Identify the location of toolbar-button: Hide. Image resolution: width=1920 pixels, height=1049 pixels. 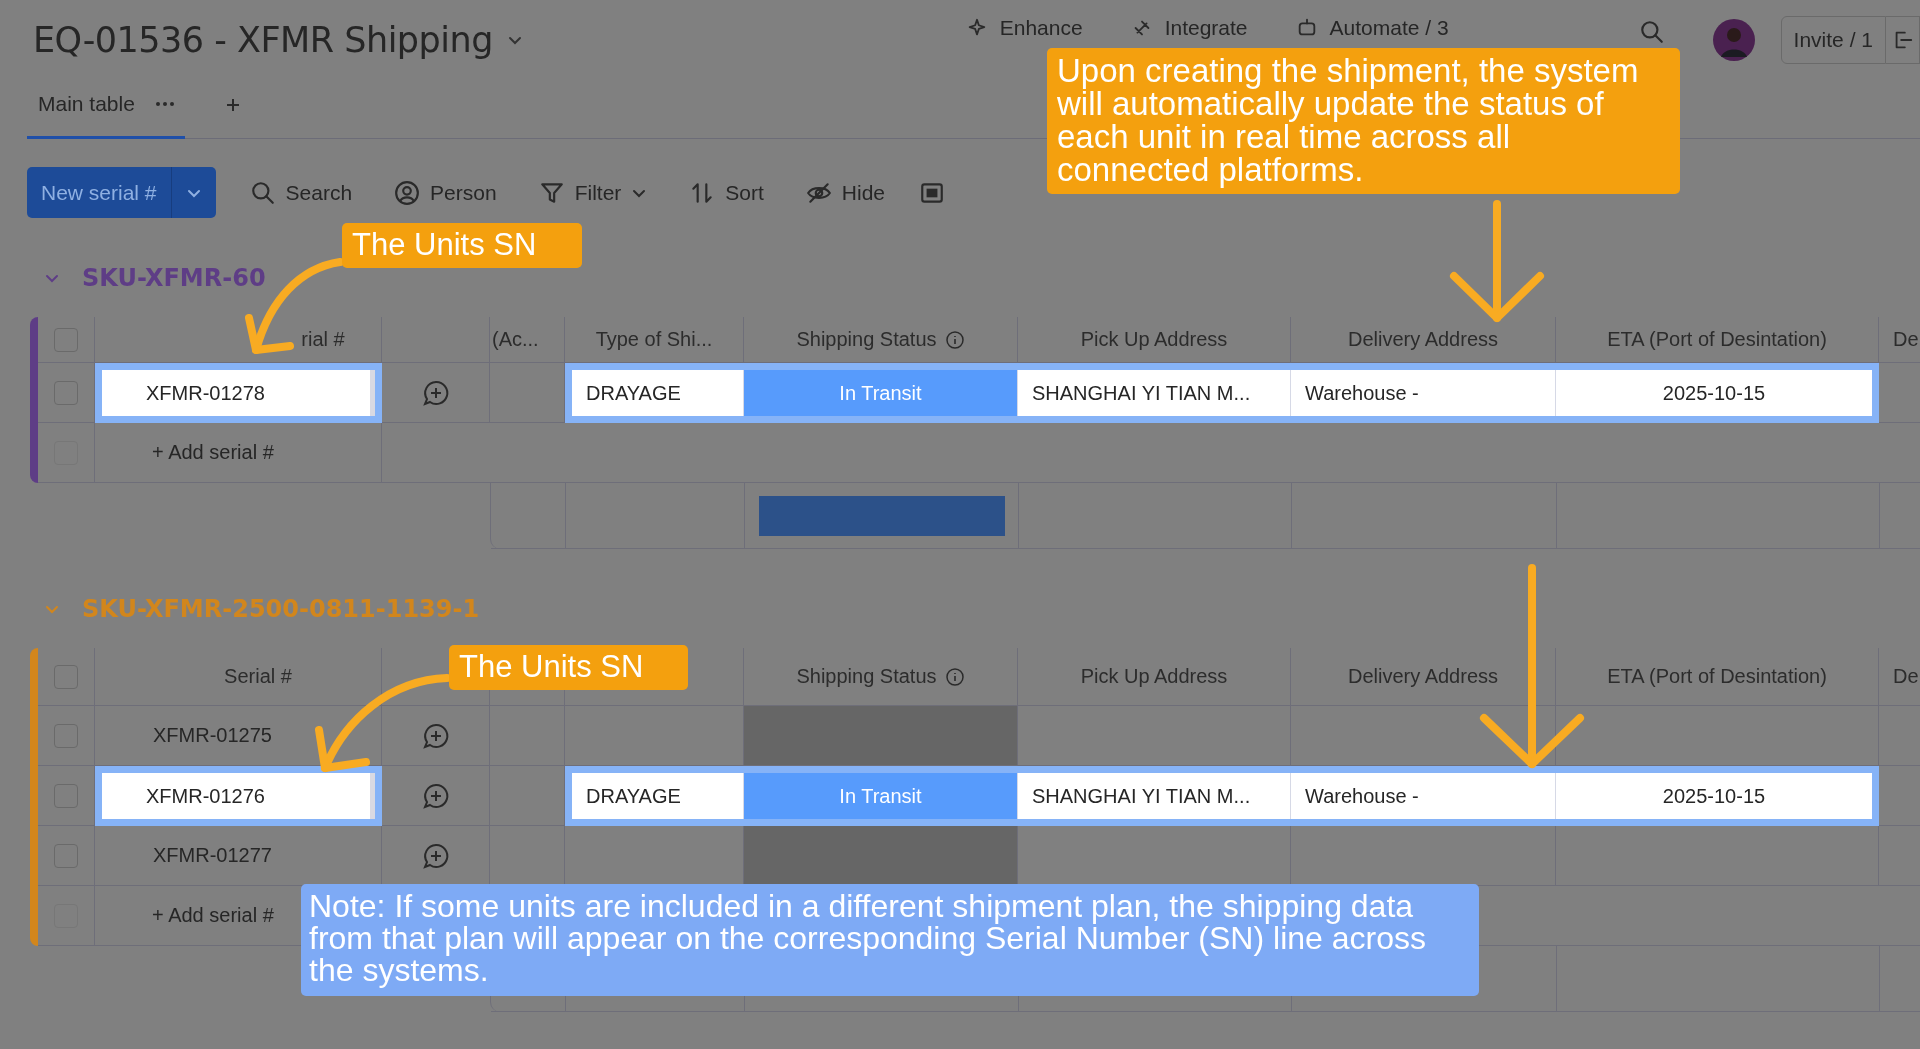
(845, 192).